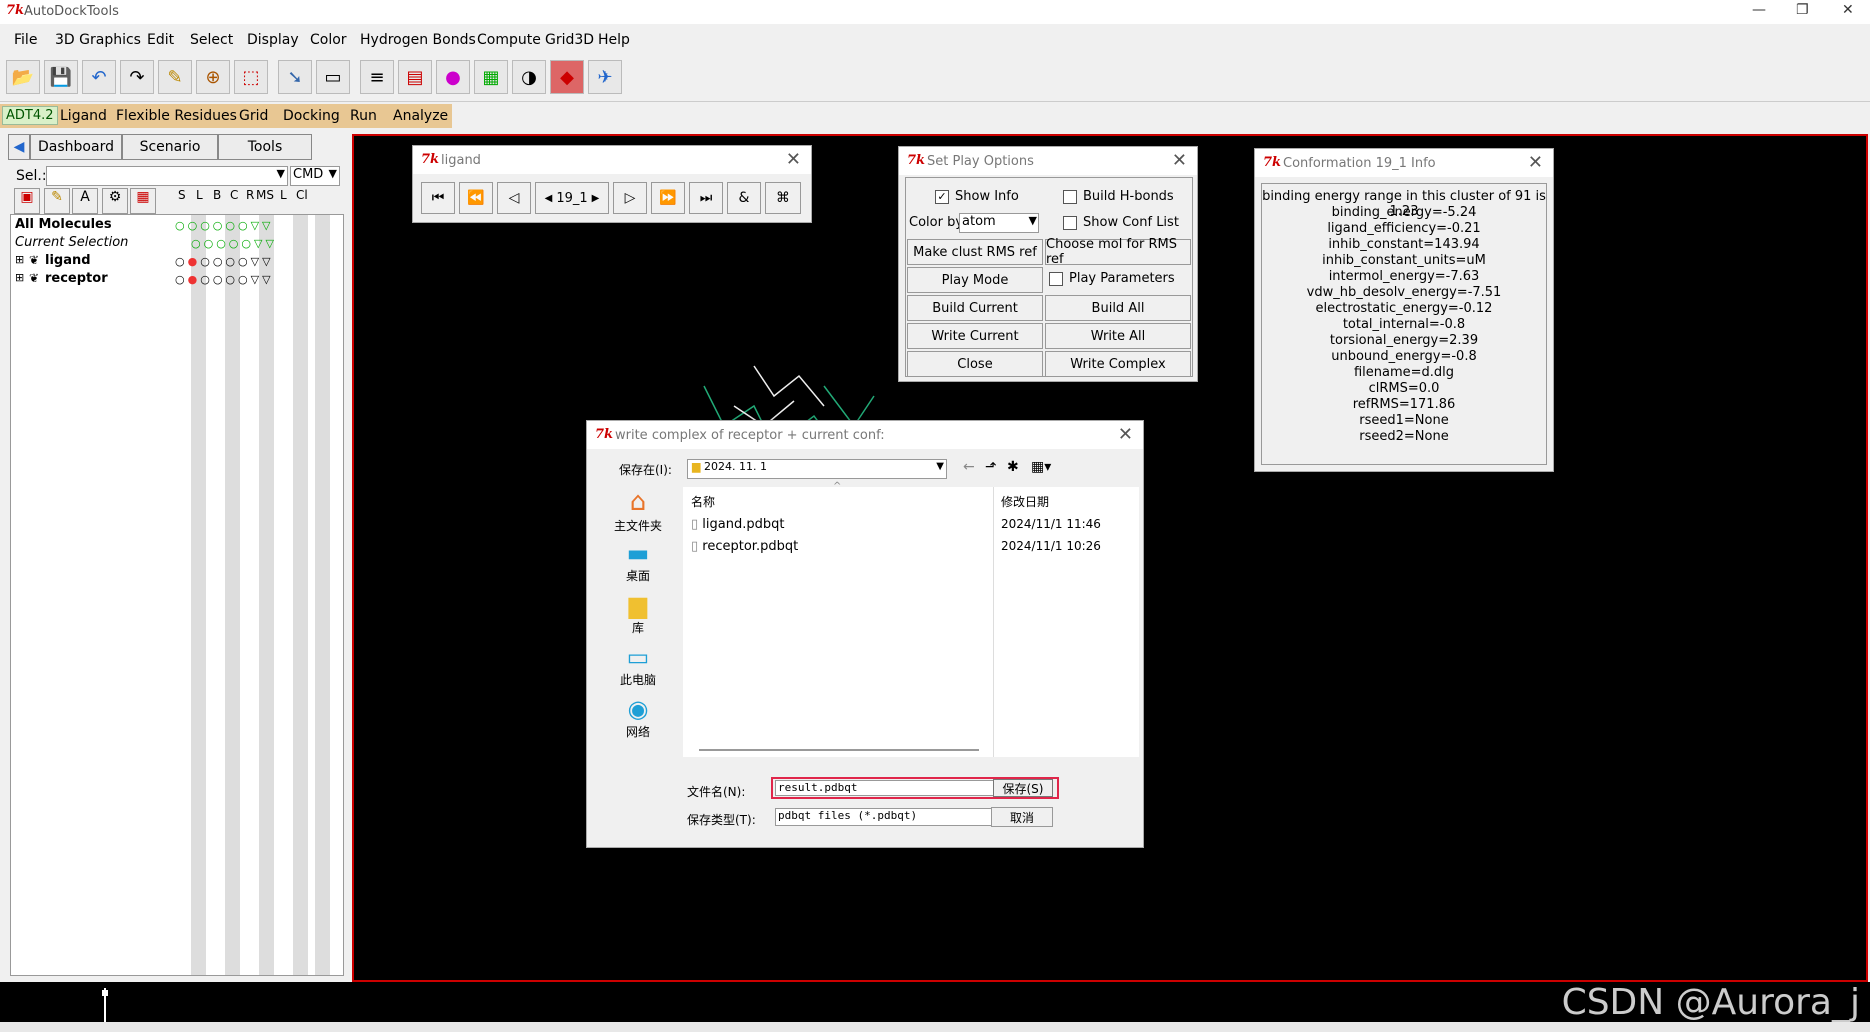  Describe the element at coordinates (224, 261) in the screenshot. I see `ligand-toggles: ○●○○○○▽▽` at that location.